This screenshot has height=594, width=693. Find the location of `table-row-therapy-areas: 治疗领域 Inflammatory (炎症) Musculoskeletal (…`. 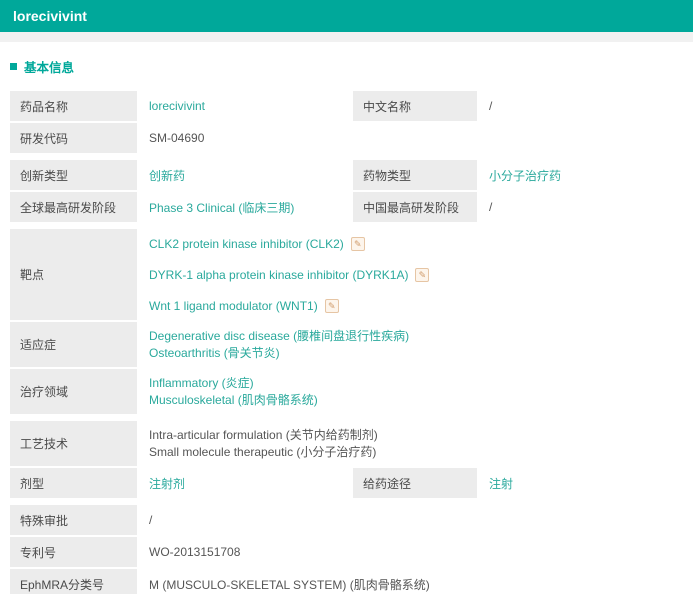

table-row-therapy-areas: 治疗领域 Inflammatory (炎症) Musculoskeletal (… is located at coordinates (346, 391).